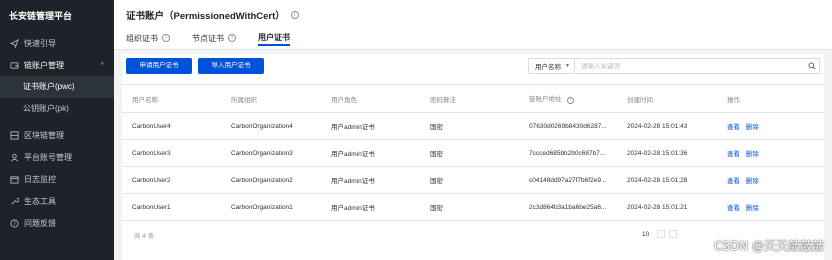 The height and width of the screenshot is (260, 832). I want to click on sidebar-item-pk-account: 公钥账户(pk), so click(57, 109).